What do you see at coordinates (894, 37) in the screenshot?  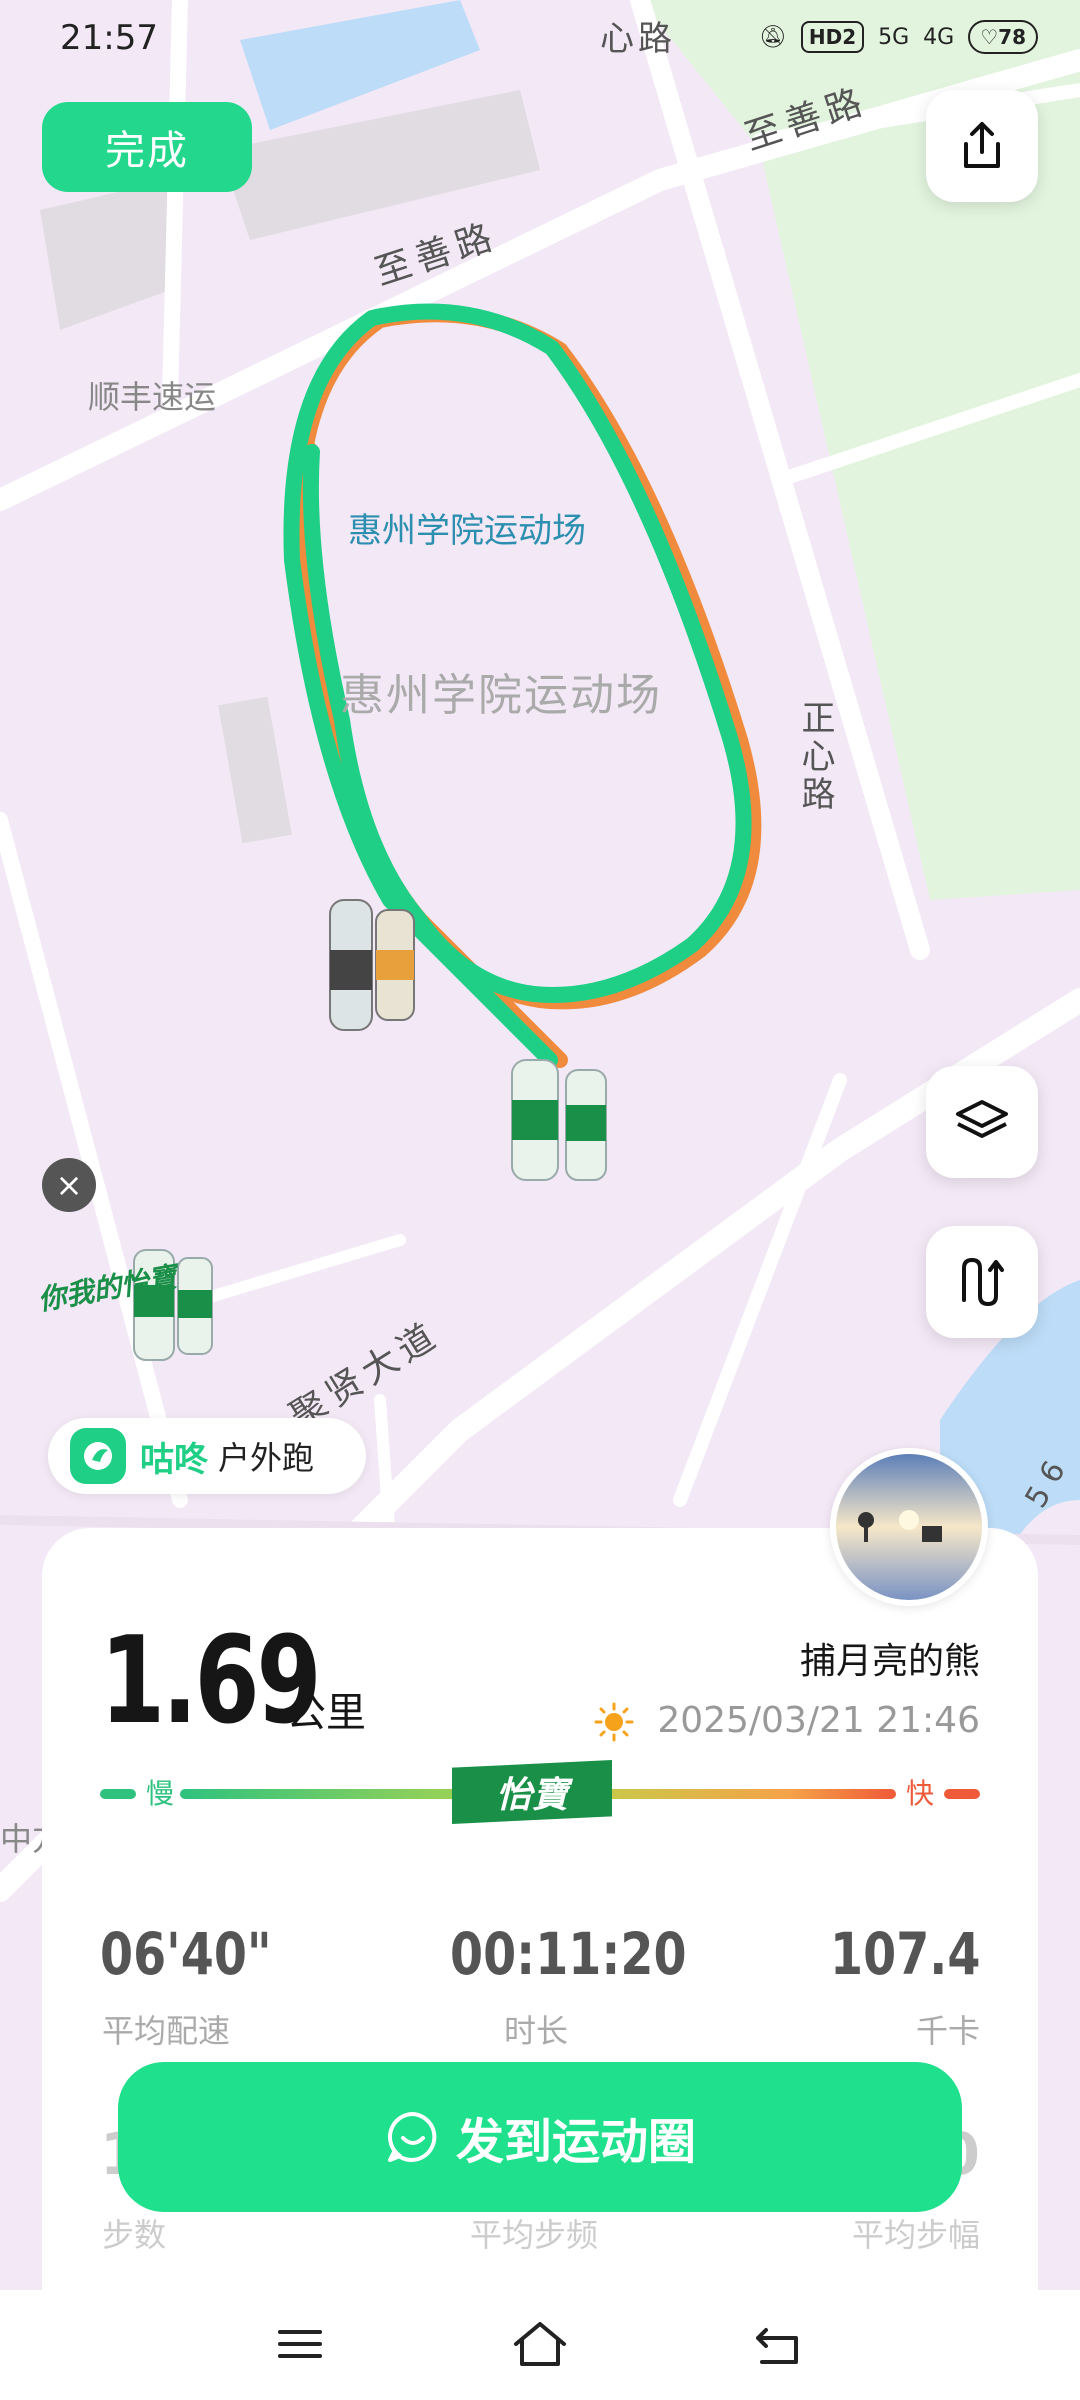 I see `signal-5g-icon: 5G` at bounding box center [894, 37].